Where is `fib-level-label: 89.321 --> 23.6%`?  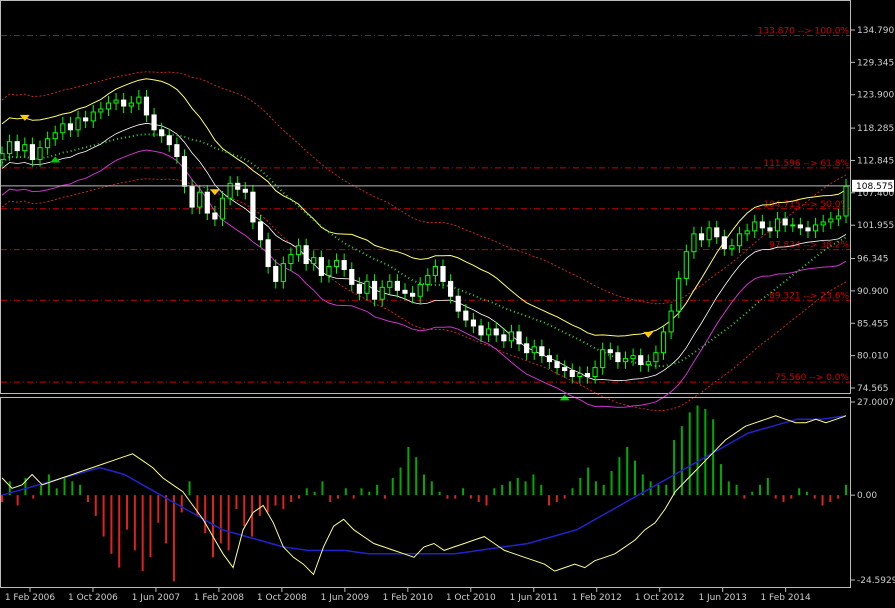 fib-level-label: 89.321 --> 23.6% is located at coordinates (809, 296).